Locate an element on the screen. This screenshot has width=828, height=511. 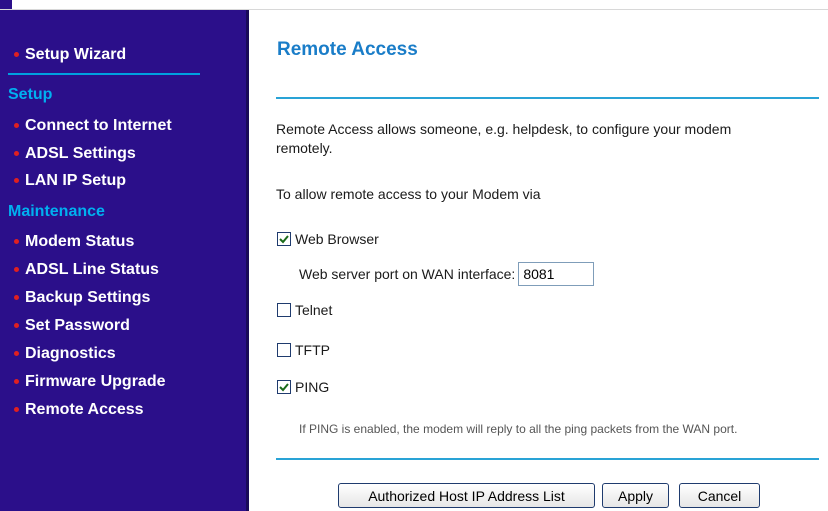
sidebar-item-label: LAN IP Setup is located at coordinates (76, 180).